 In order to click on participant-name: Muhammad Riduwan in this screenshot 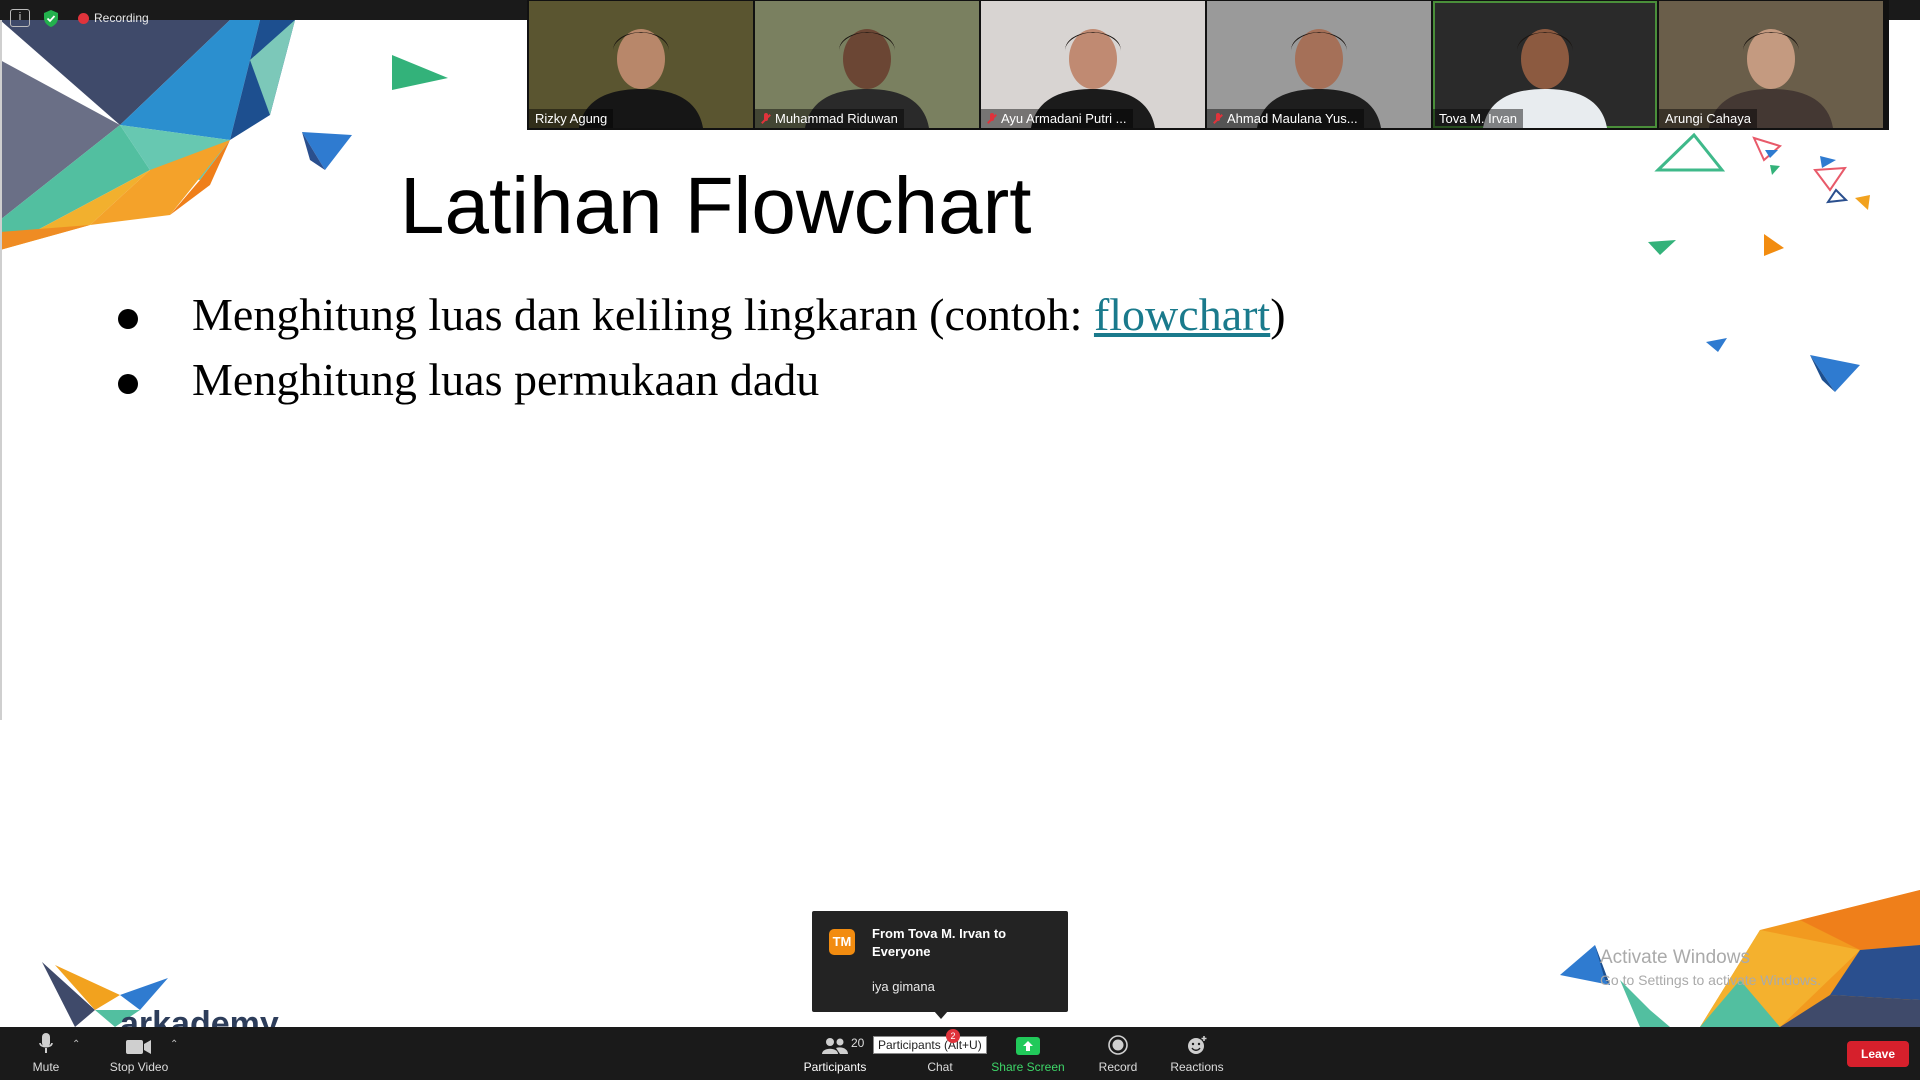, I will do `click(836, 118)`.